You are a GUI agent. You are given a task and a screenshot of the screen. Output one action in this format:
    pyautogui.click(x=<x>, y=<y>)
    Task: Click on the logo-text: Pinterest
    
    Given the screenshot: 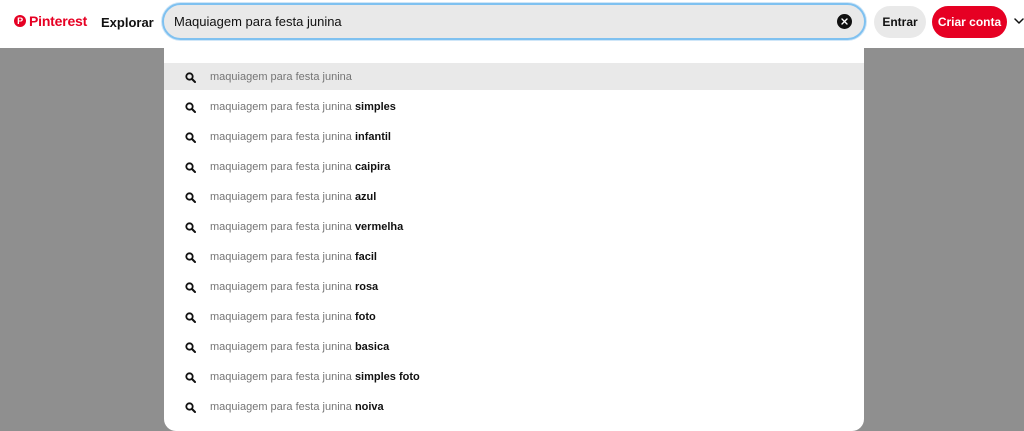 What is the action you would take?
    pyautogui.click(x=58, y=21)
    